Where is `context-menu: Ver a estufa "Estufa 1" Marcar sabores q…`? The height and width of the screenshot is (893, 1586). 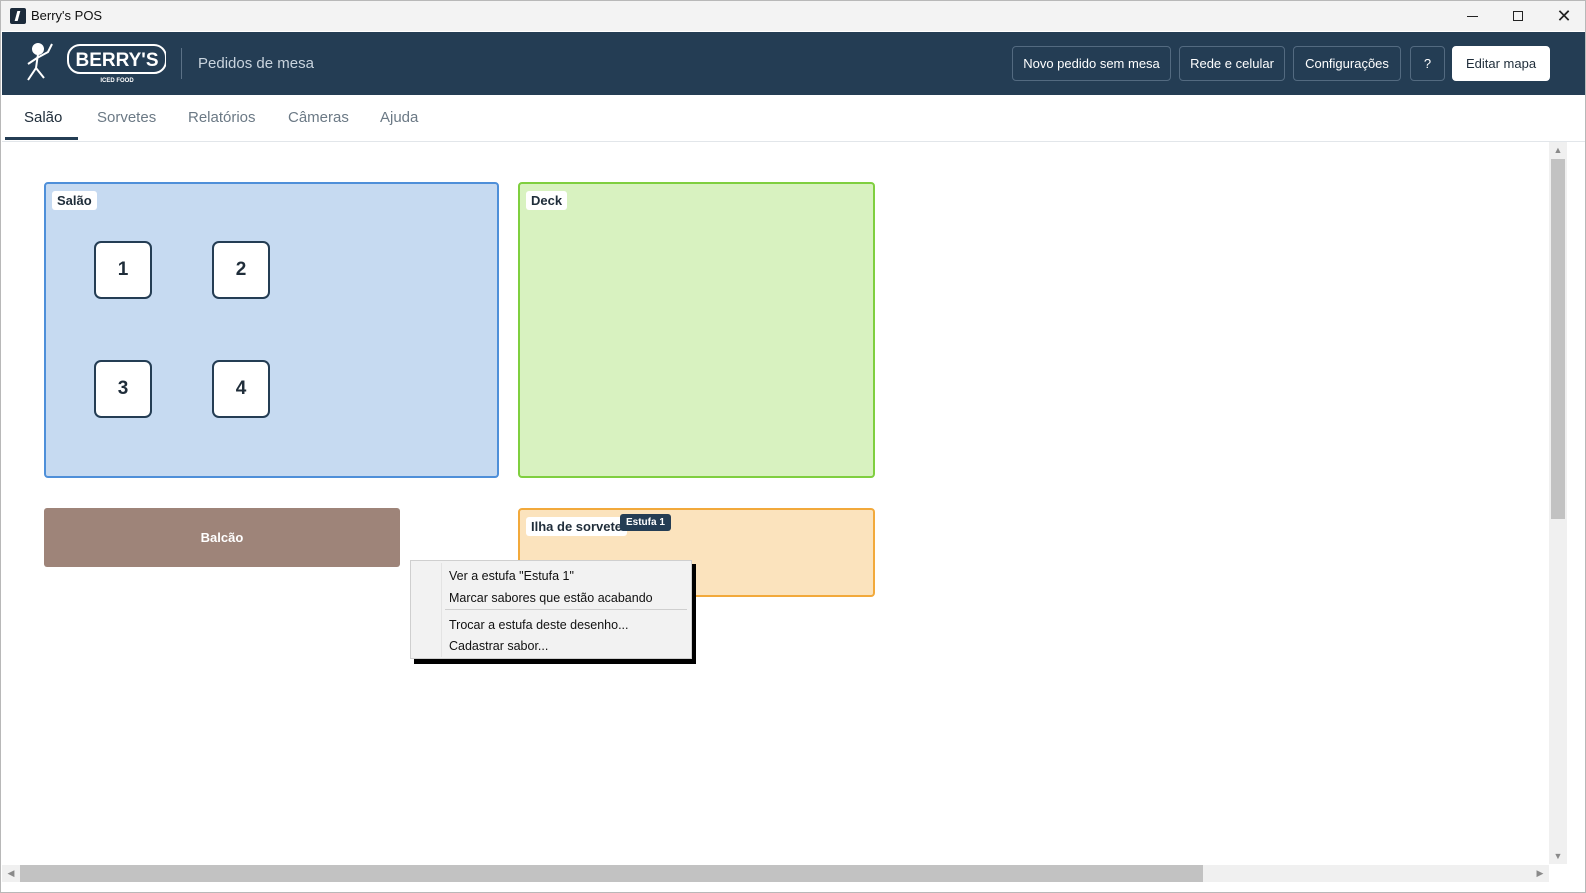 context-menu: Ver a estufa "Estufa 1" Marcar sabores q… is located at coordinates (553, 612).